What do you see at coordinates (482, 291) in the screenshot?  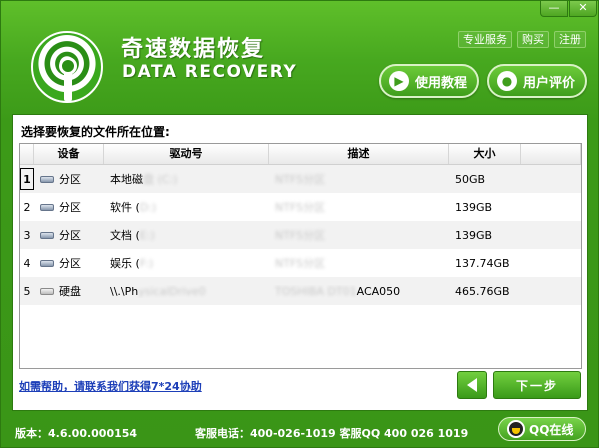 I see `size: 465.76GB` at bounding box center [482, 291].